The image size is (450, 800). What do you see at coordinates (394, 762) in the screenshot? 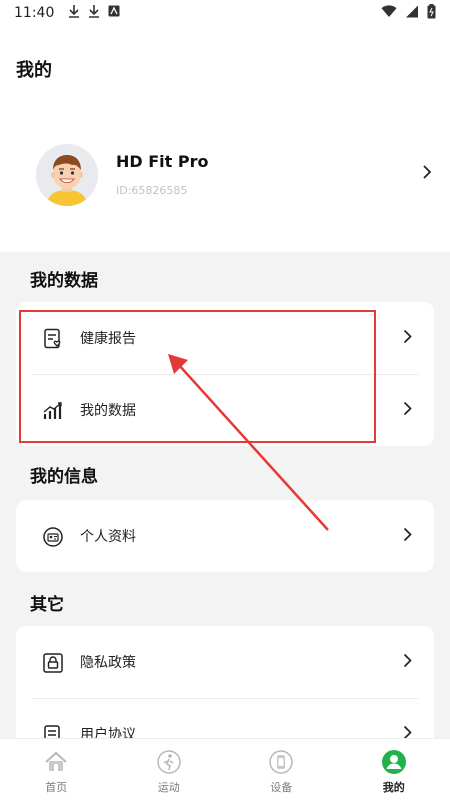
I see `user-icon` at bounding box center [394, 762].